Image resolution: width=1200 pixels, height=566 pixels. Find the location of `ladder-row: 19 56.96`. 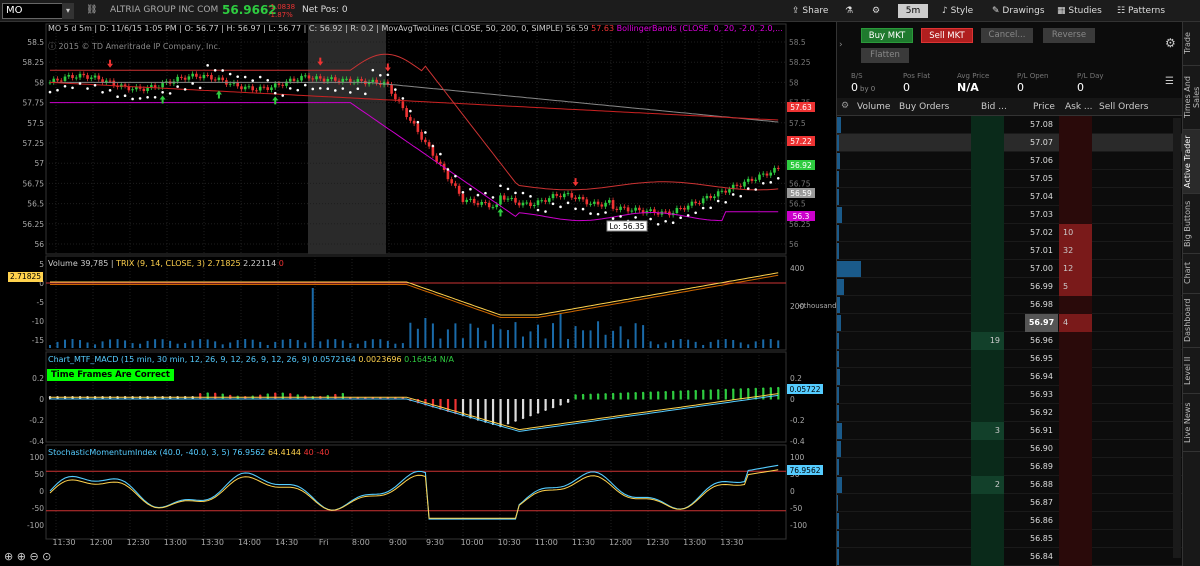

ladder-row: 19 56.96 is located at coordinates (1010, 341).